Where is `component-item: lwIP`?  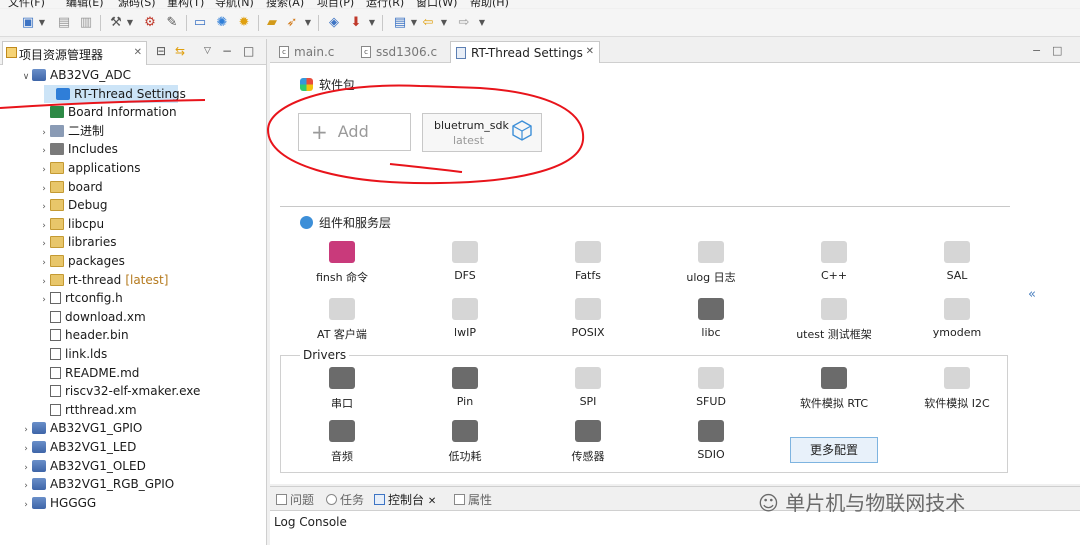 component-item: lwIP is located at coordinates (465, 318).